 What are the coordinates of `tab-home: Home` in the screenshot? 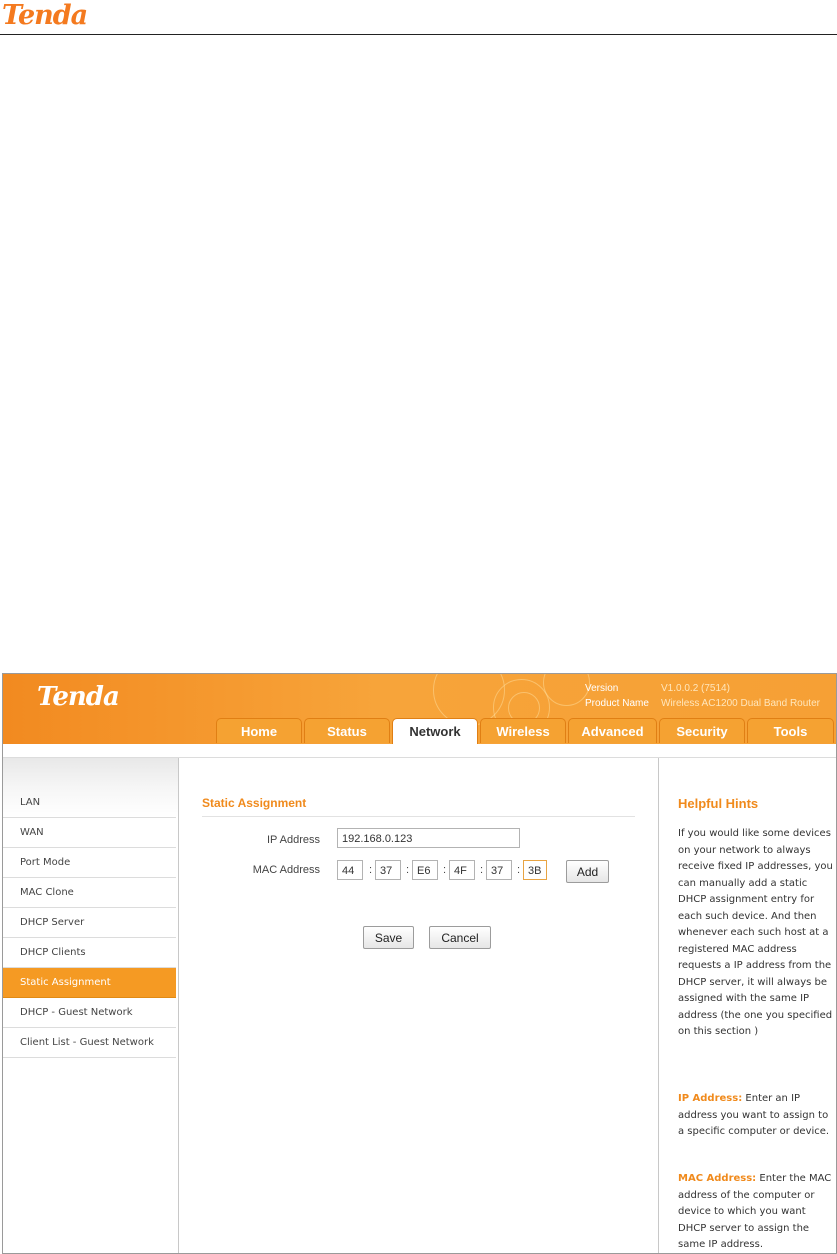 It's located at (259, 730).